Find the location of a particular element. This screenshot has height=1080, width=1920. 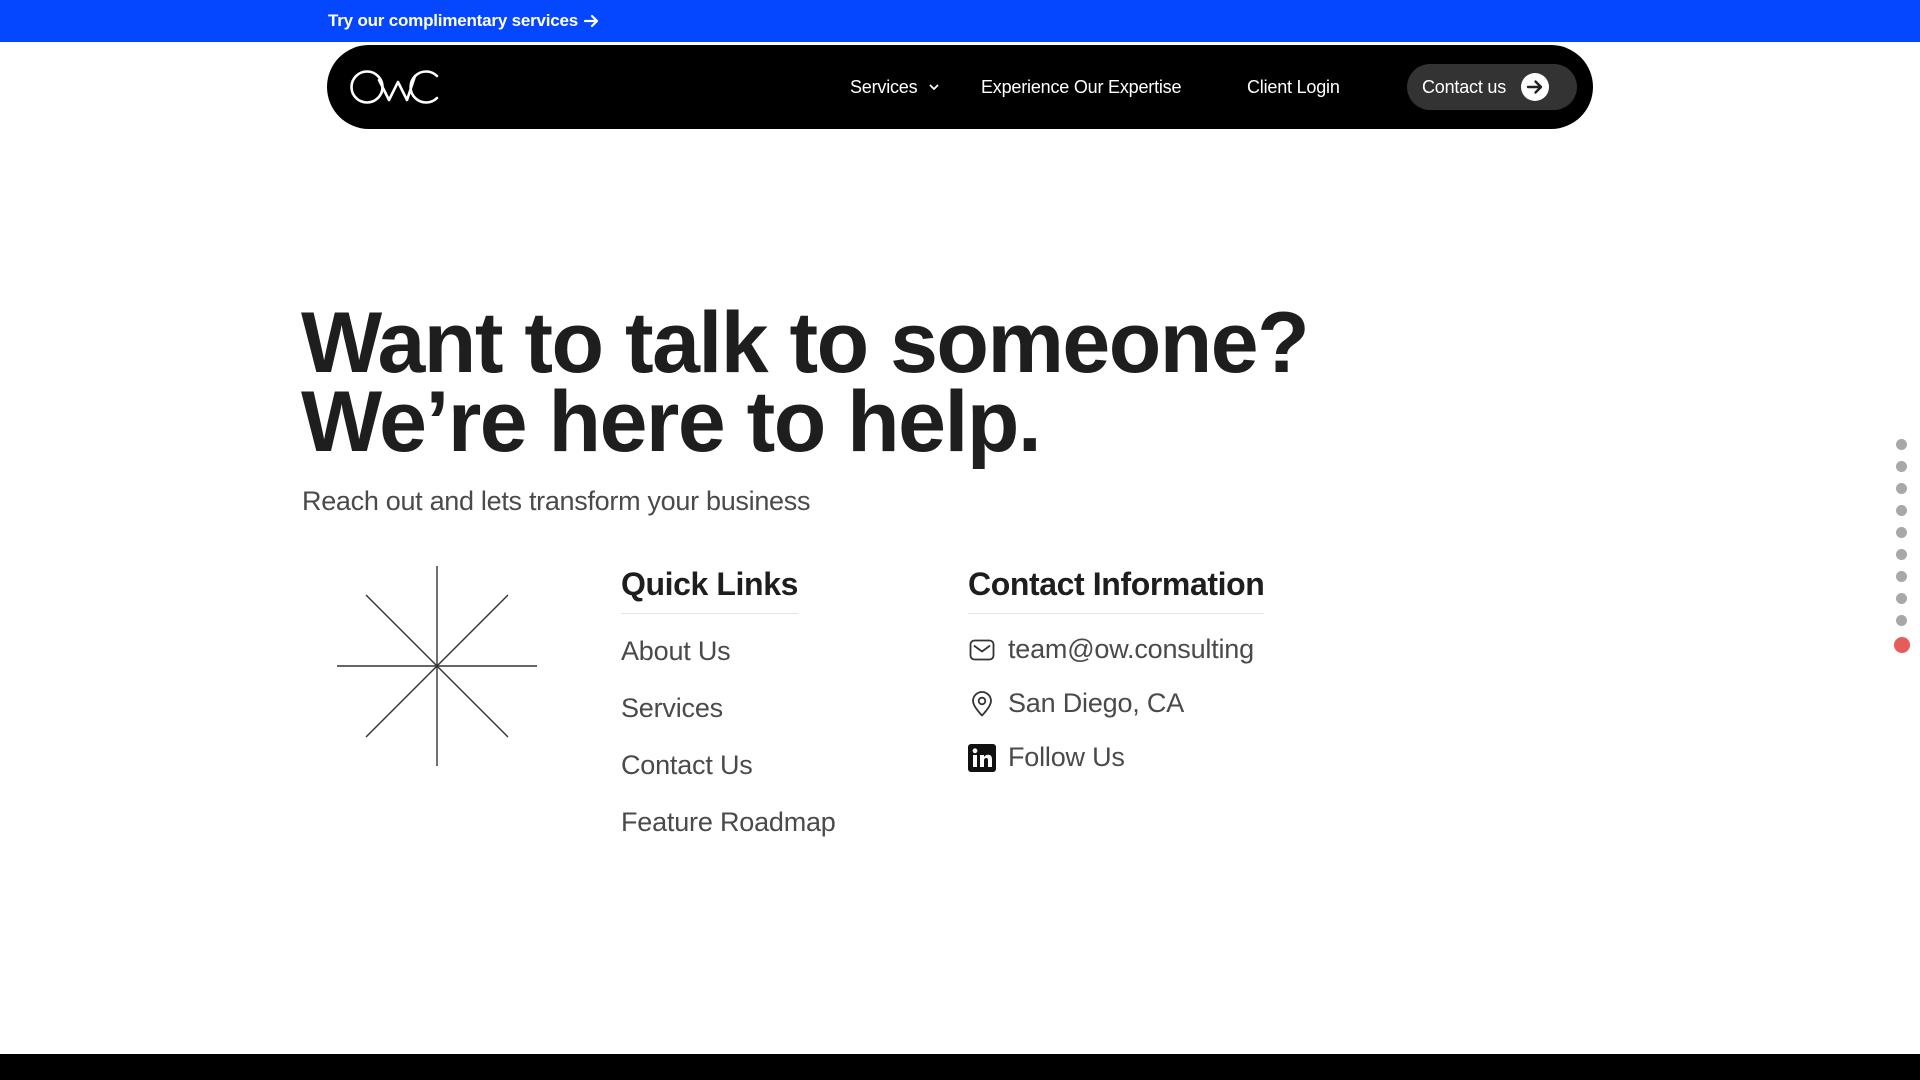

nav-services: Services is located at coordinates (894, 87).